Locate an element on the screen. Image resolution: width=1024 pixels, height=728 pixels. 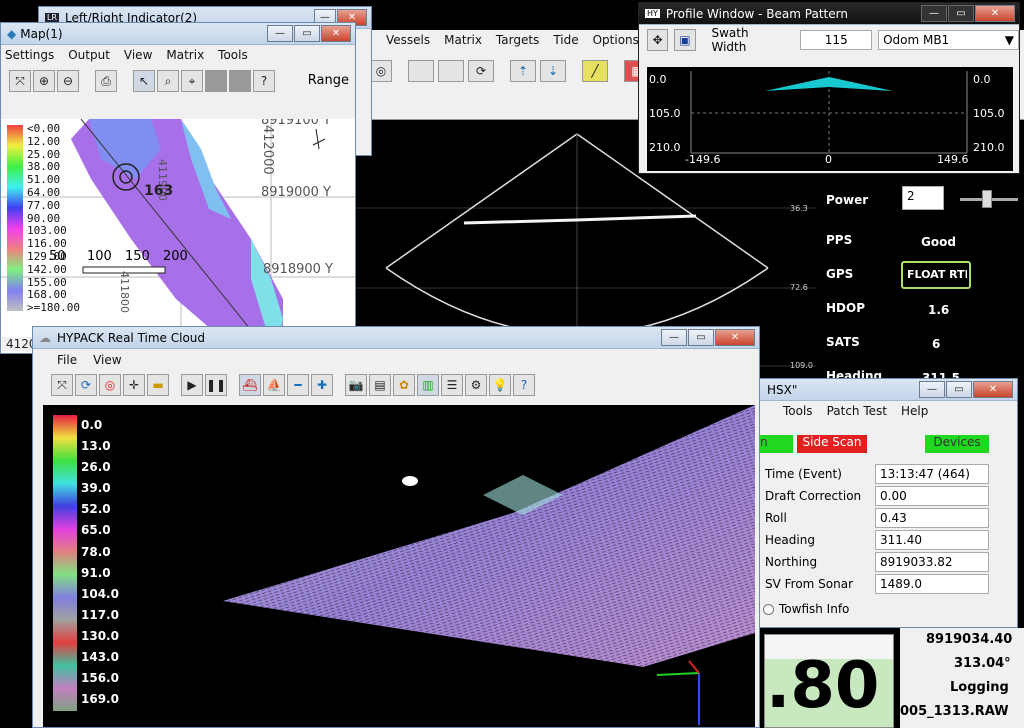
boat-icon: ⛴ is located at coordinates (250, 385).